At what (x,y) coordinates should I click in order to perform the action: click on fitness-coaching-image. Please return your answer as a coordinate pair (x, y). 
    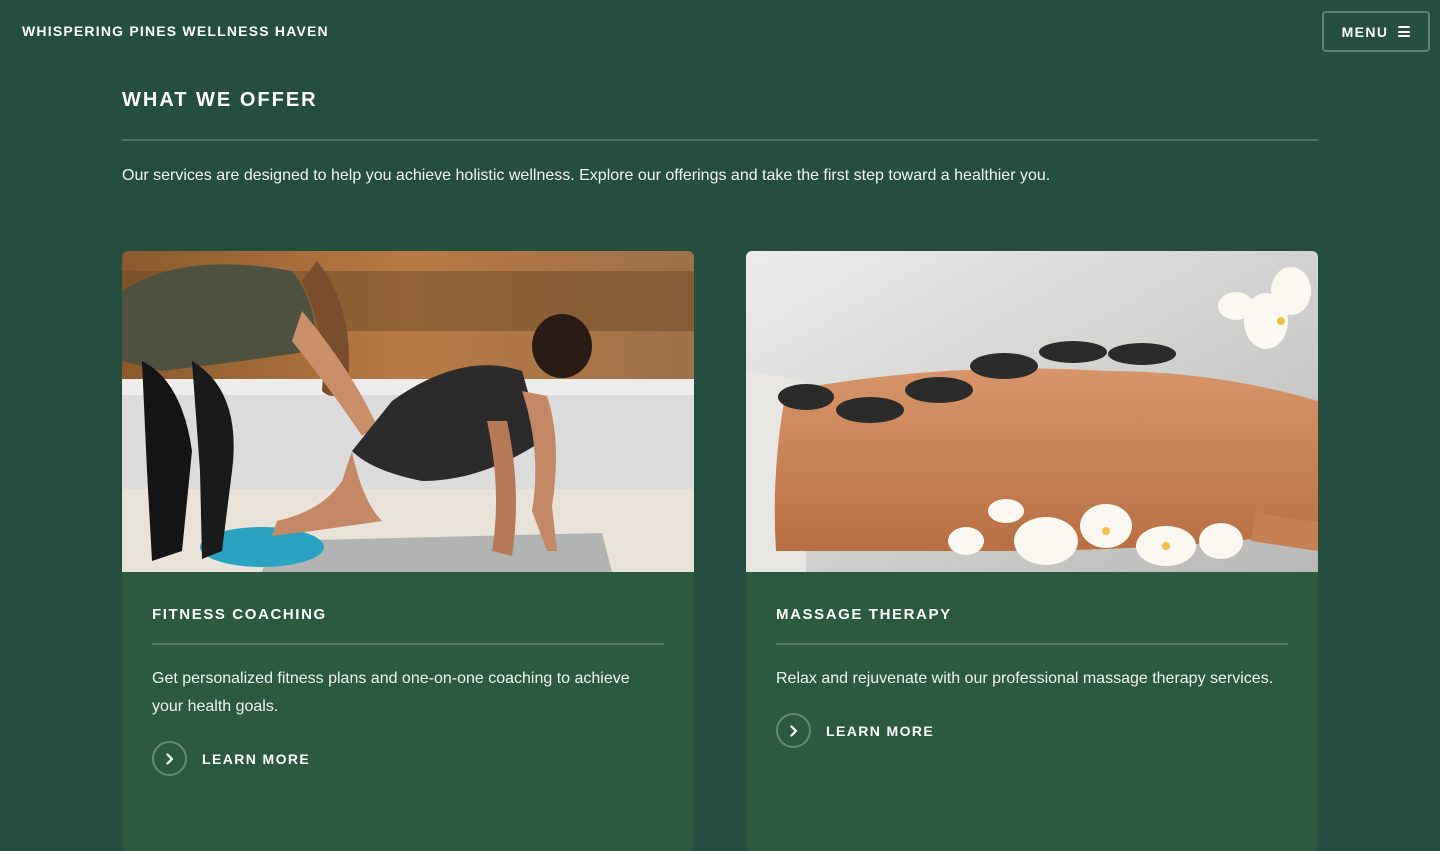
    Looking at the image, I should click on (408, 411).